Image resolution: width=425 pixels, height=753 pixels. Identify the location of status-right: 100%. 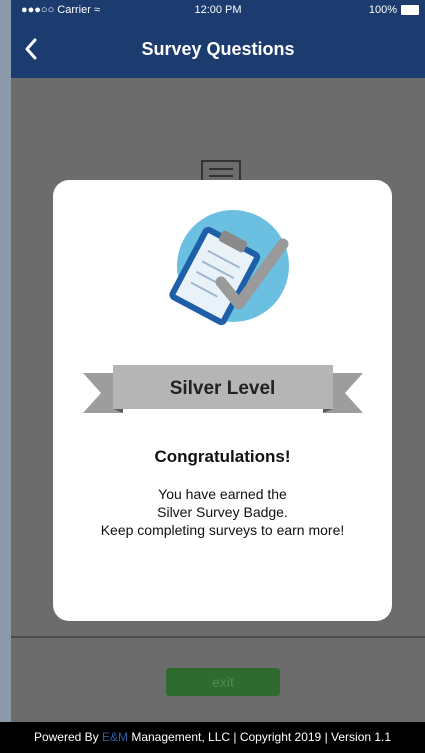
(394, 10).